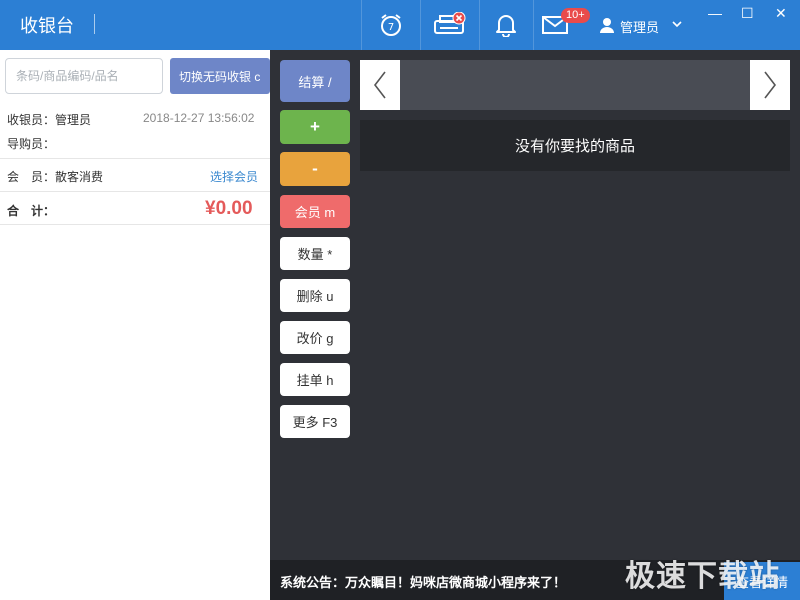 The width and height of the screenshot is (800, 600). I want to click on checkout-button: 结算 /, so click(315, 81).